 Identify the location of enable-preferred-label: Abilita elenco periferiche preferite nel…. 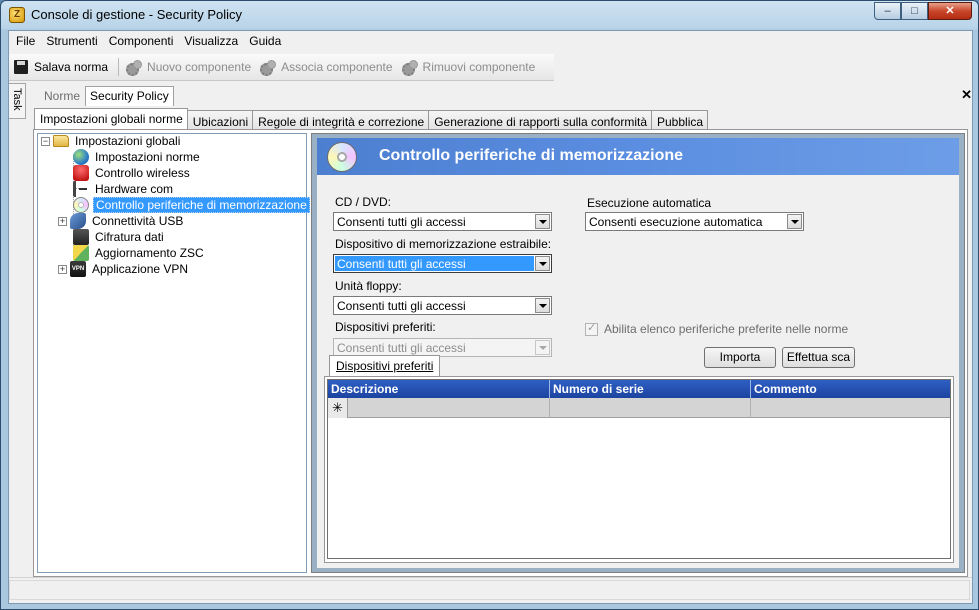
(726, 329).